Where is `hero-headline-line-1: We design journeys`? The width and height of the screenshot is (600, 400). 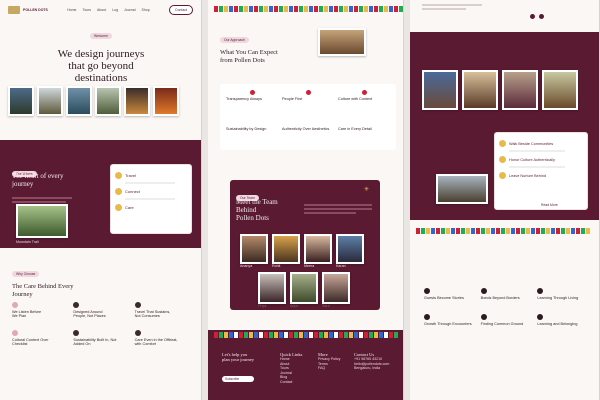 hero-headline-line-1: We design journeys is located at coordinates (101, 54).